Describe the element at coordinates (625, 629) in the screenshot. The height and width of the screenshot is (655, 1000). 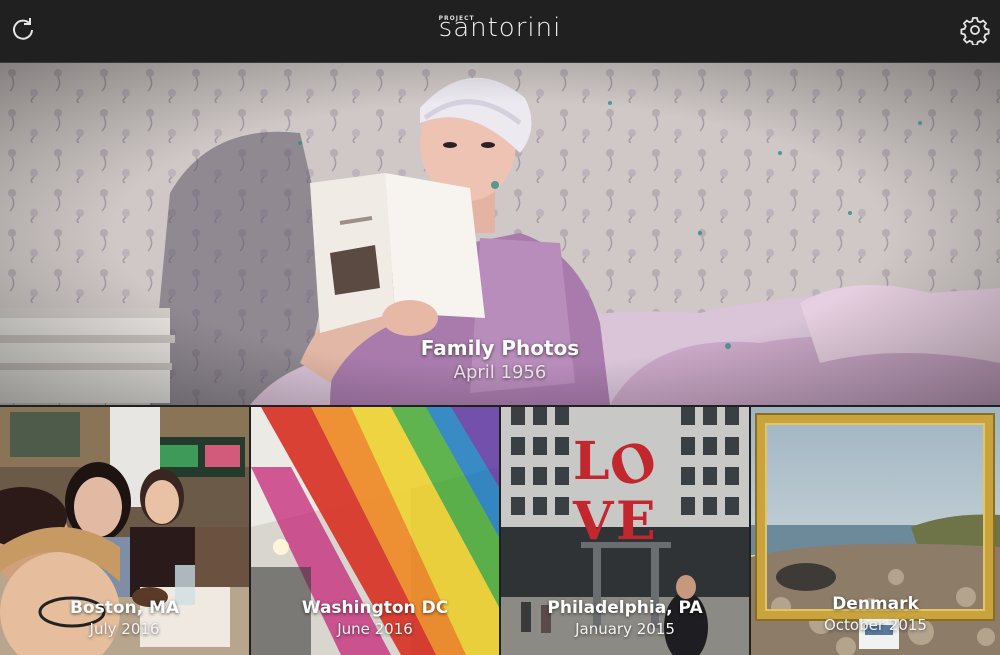
I see `album-date: January 2015` at that location.